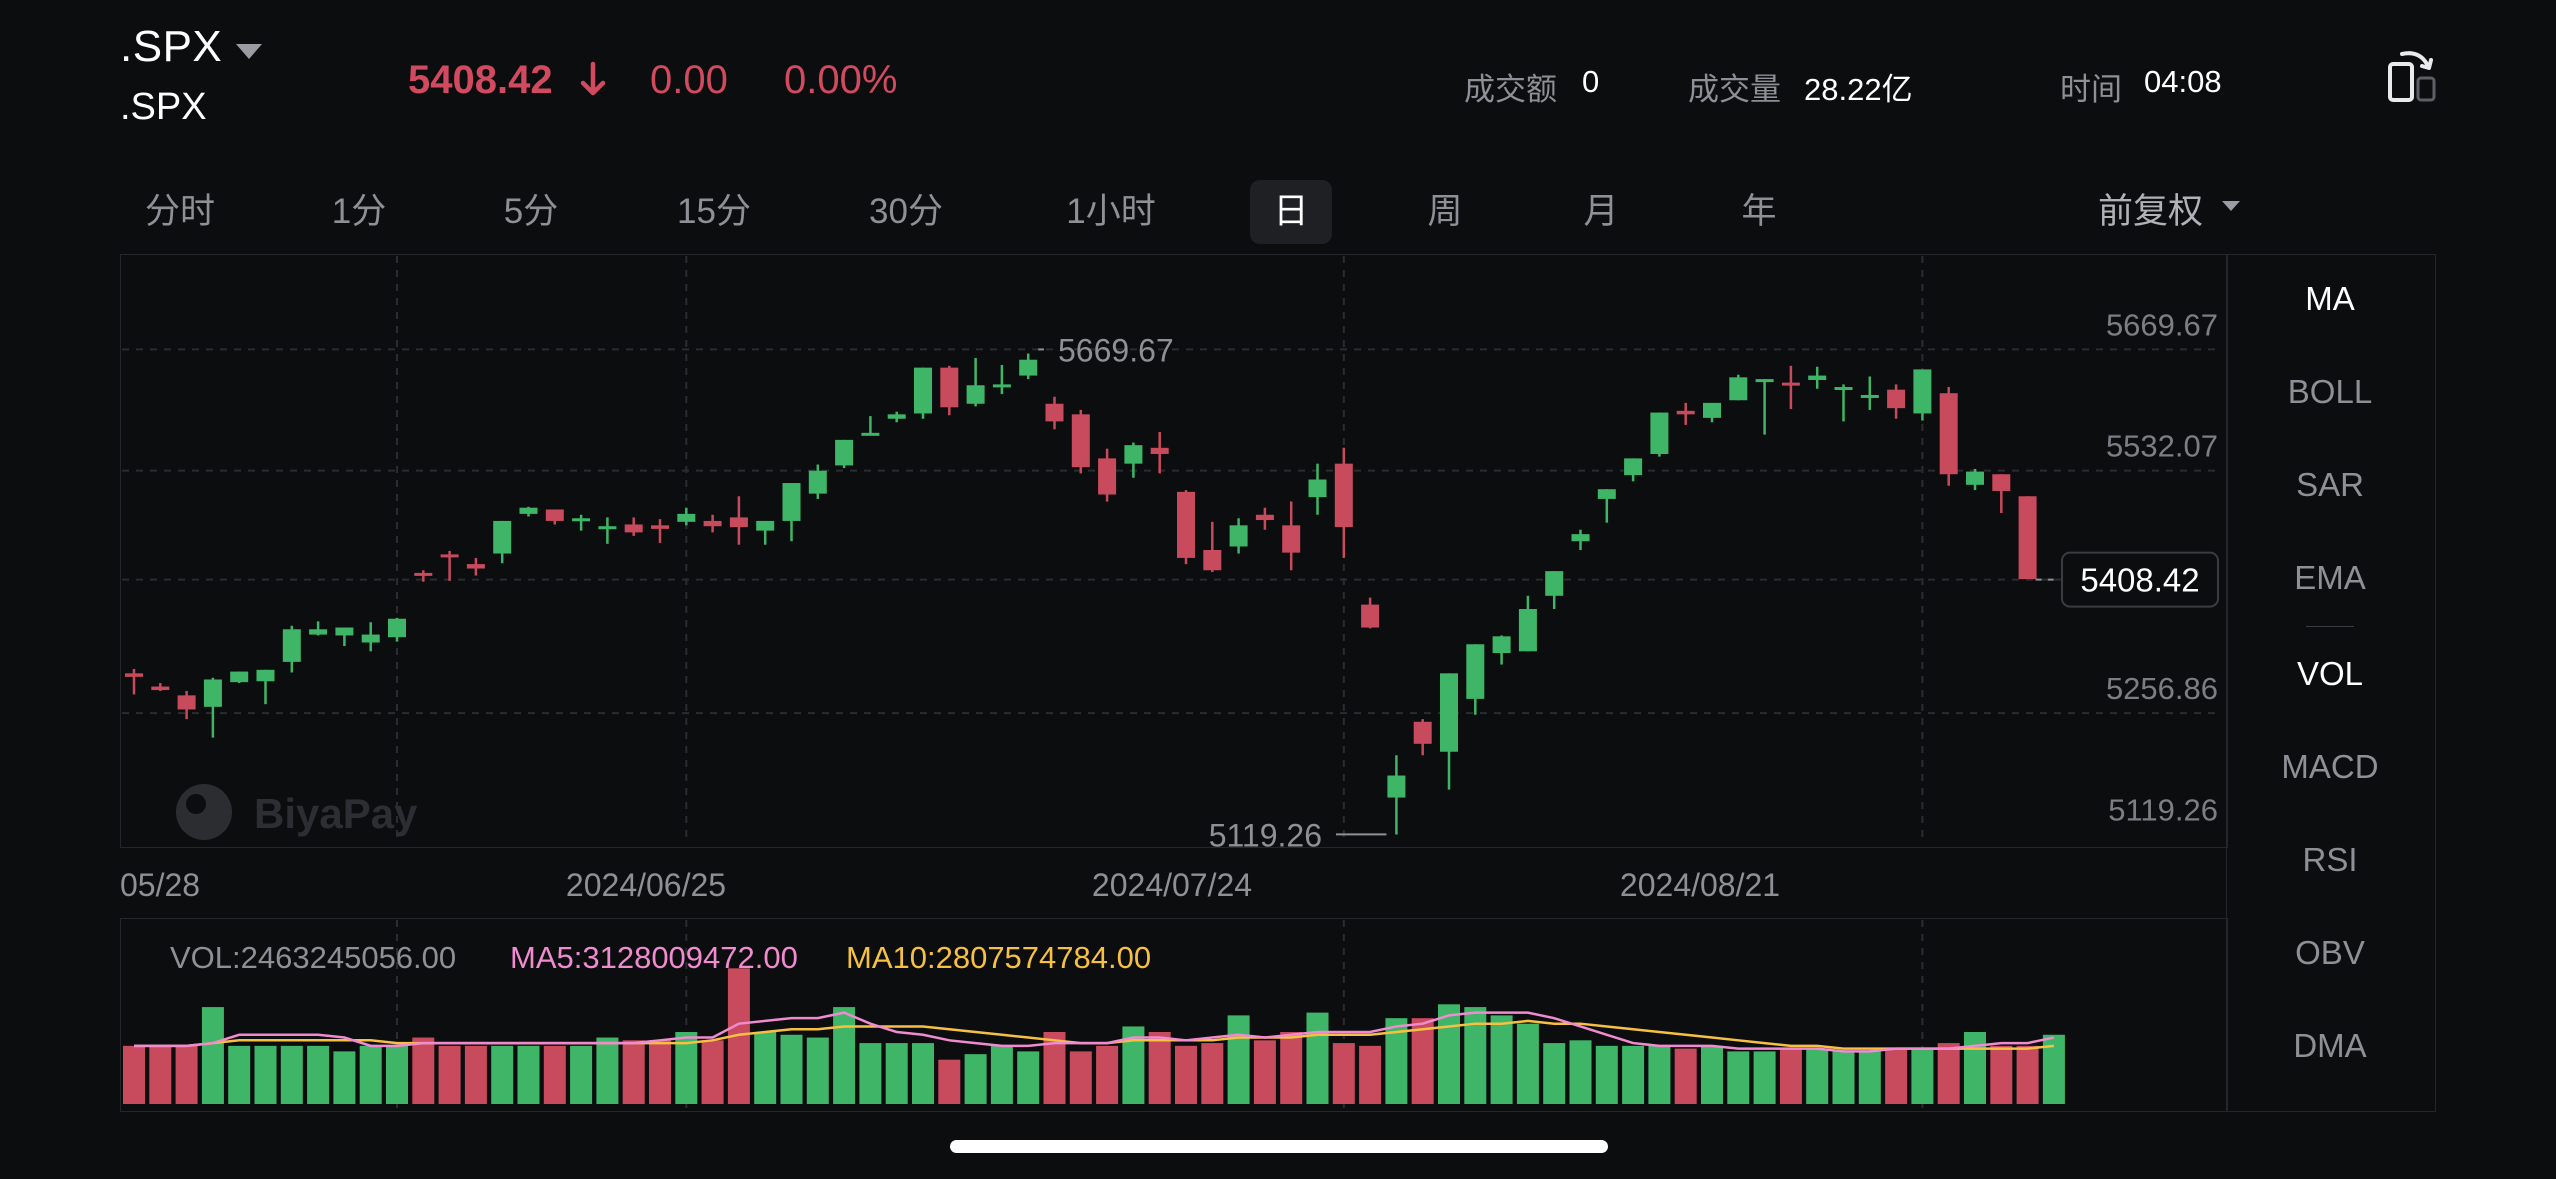 This screenshot has width=2556, height=1179. Describe the element at coordinates (2330, 299) in the screenshot. I see `indicator-ma: MA` at that location.